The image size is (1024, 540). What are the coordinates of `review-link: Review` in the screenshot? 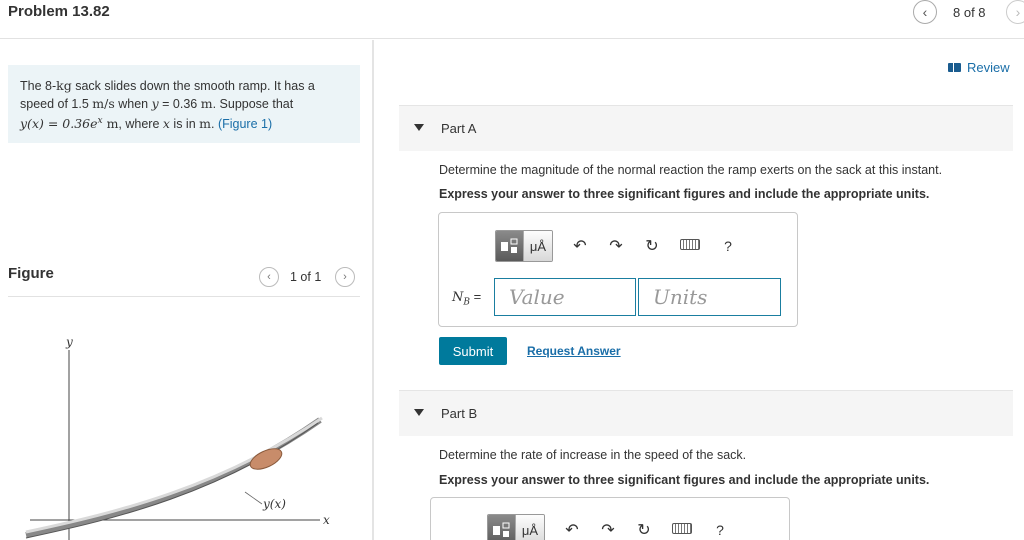 It's located at (979, 67).